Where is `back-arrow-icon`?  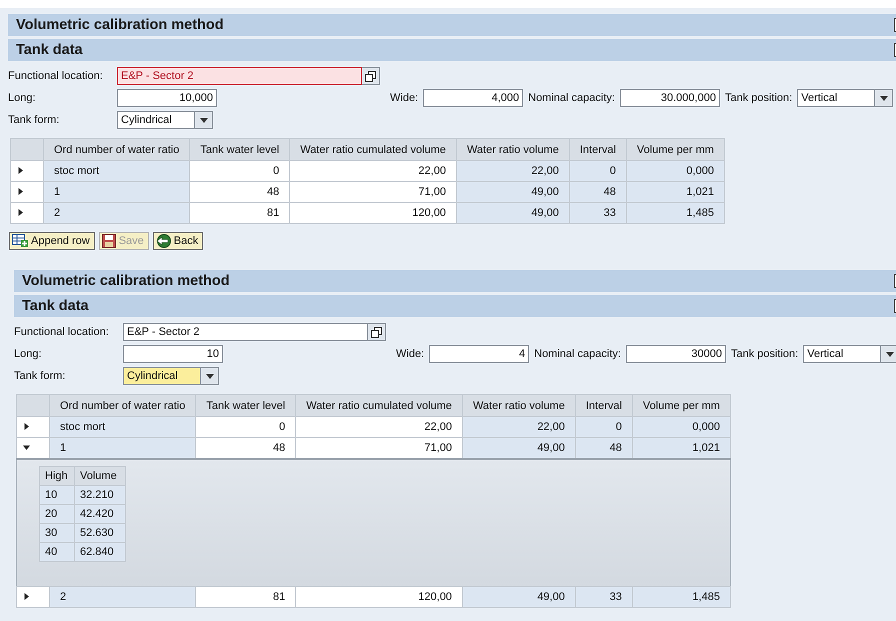 back-arrow-icon is located at coordinates (163, 241).